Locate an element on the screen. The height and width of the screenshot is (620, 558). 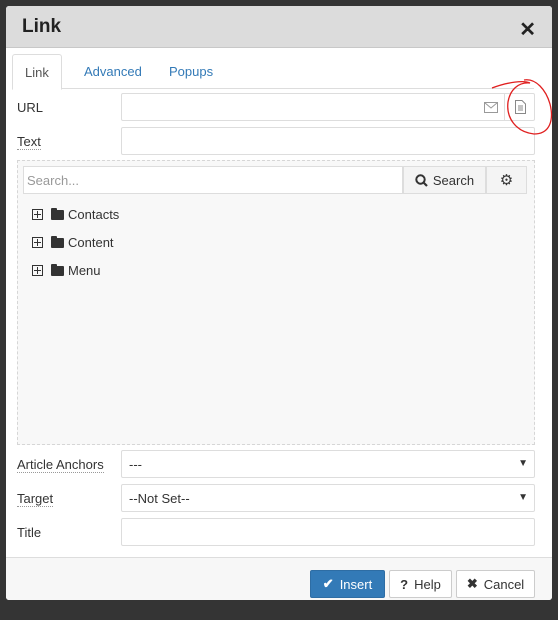
close-icon: ✕ is located at coordinates (527, 29).